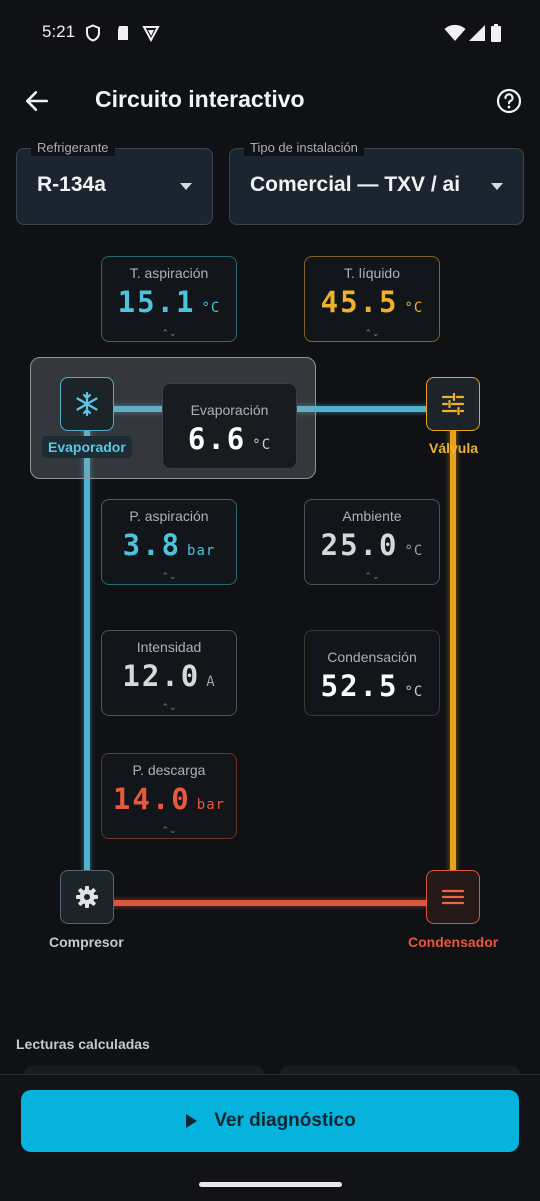 The image size is (540, 1201). I want to click on installation-type-select: Tipo de instalación Comercial — TXV / ai, so click(376, 182).